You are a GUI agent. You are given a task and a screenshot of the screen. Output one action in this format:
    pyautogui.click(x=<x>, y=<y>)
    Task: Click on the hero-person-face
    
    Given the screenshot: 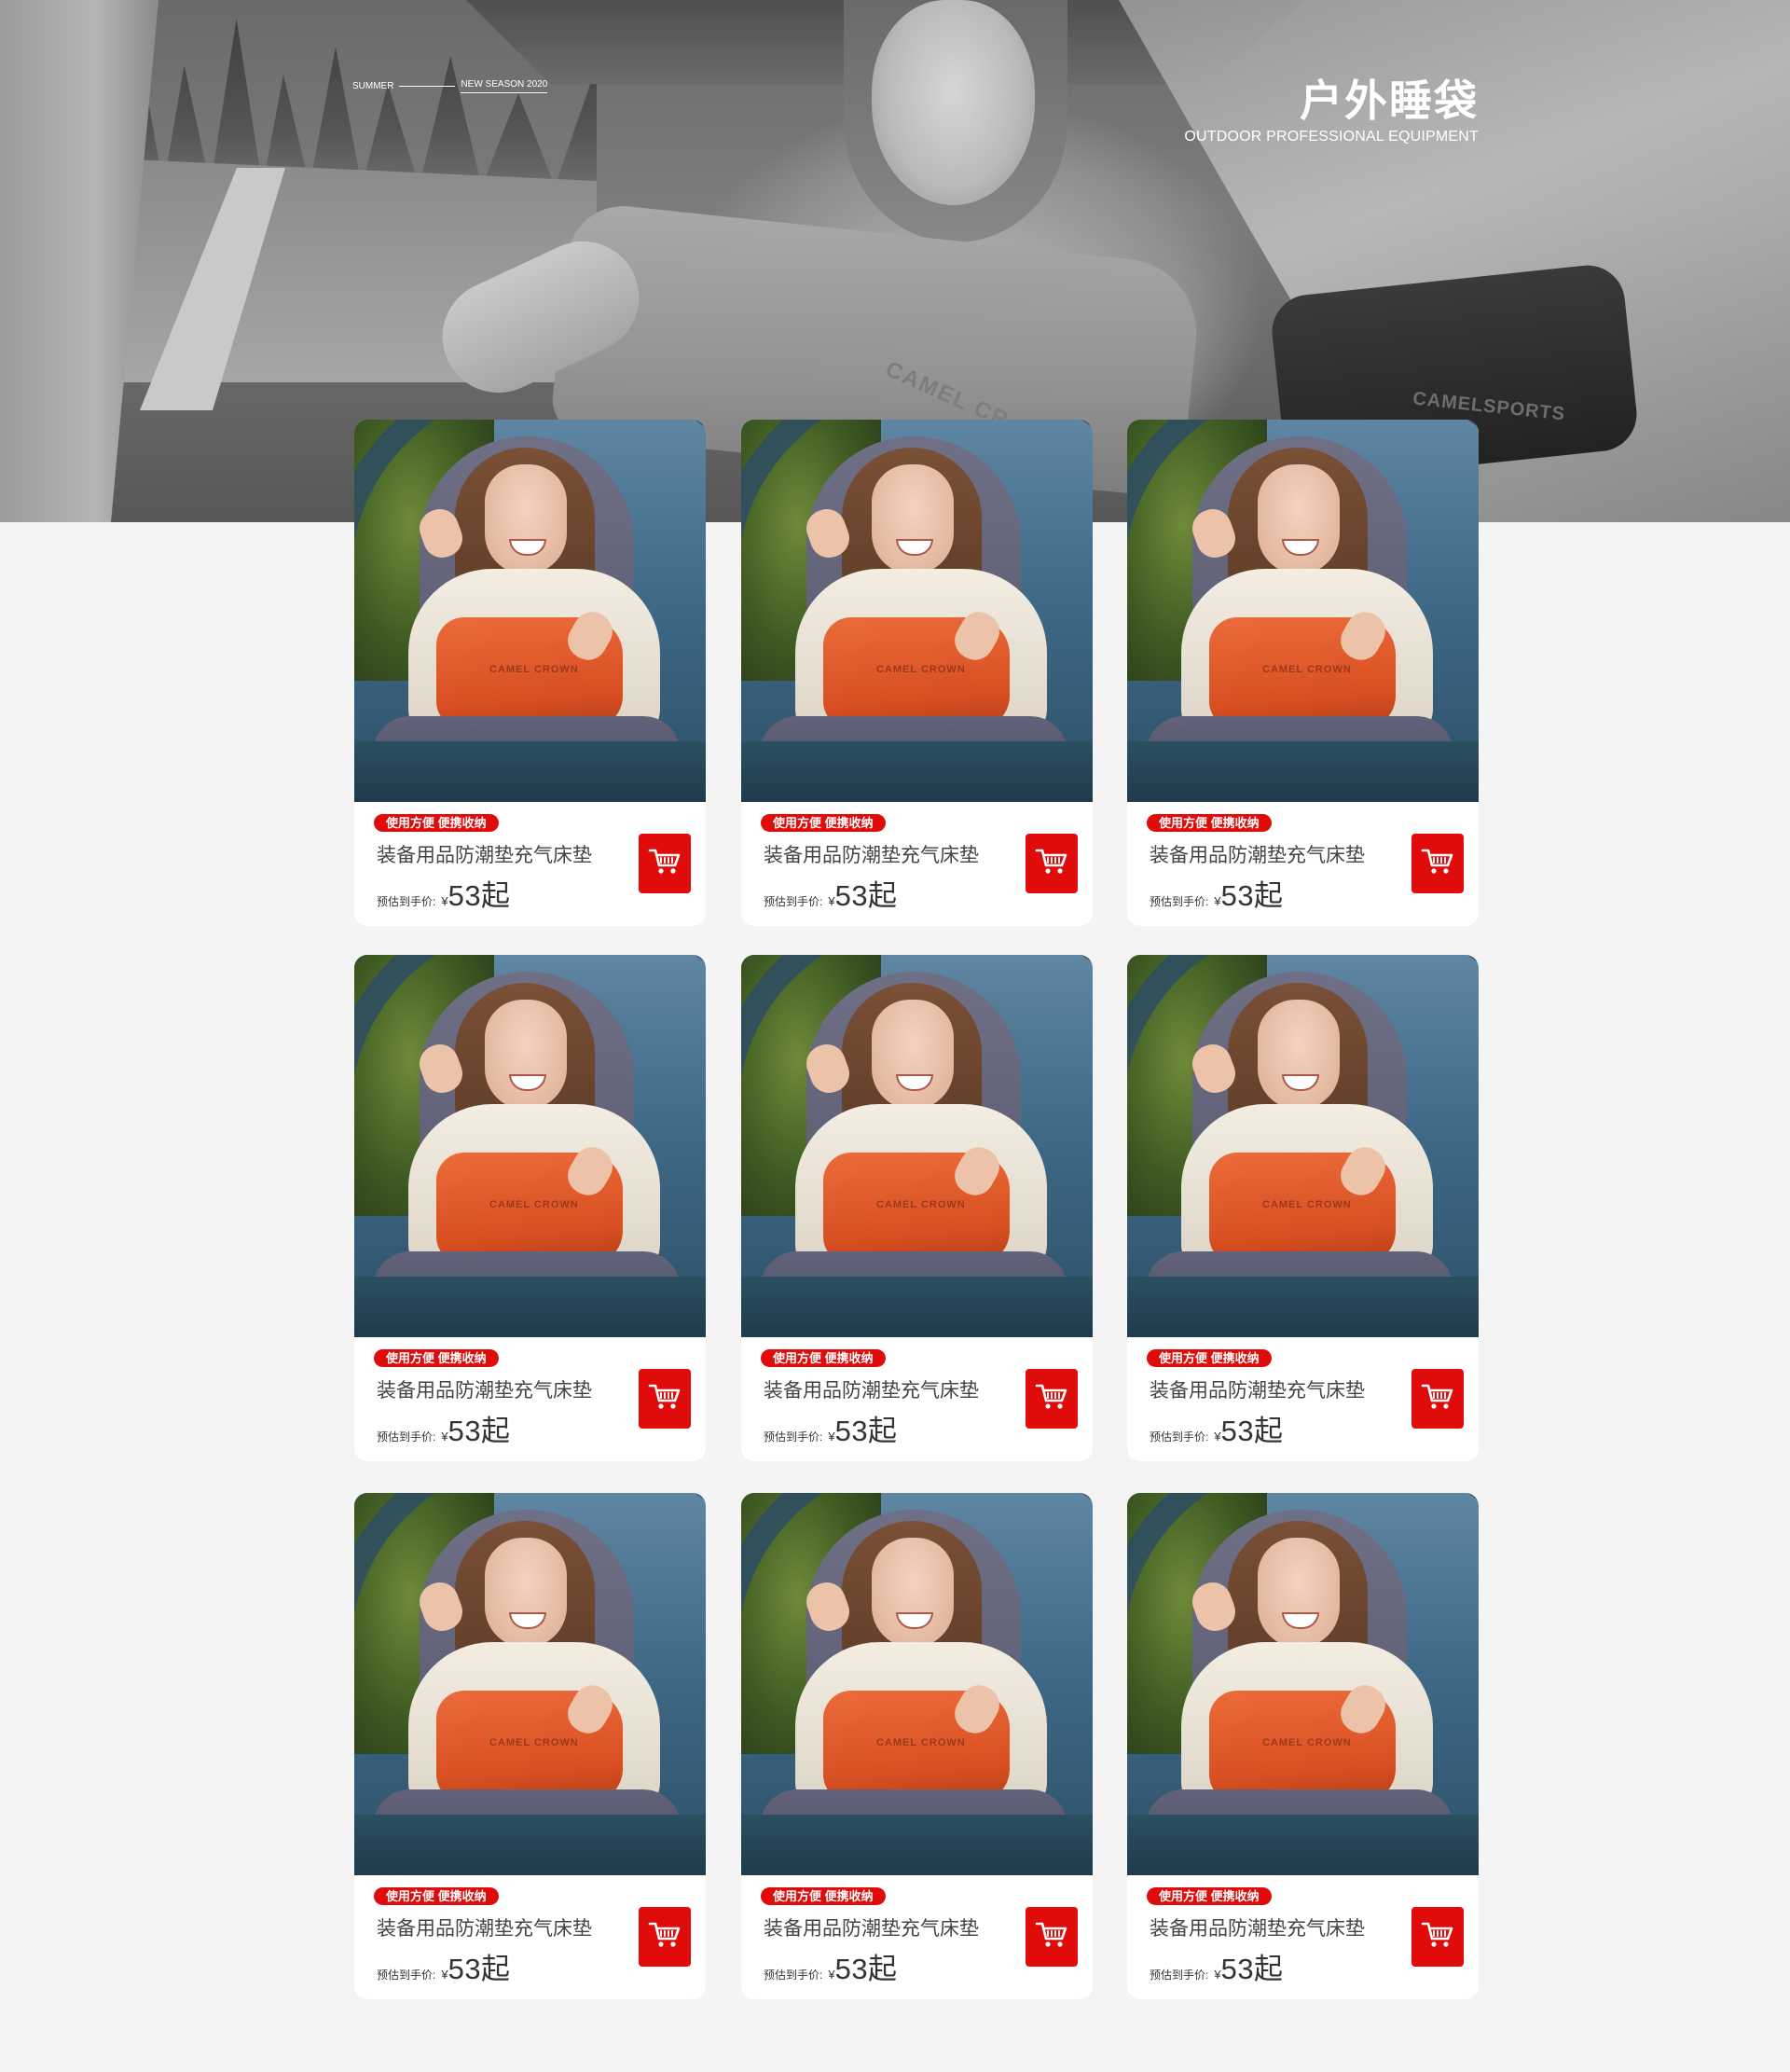 What is the action you would take?
    pyautogui.click(x=953, y=102)
    